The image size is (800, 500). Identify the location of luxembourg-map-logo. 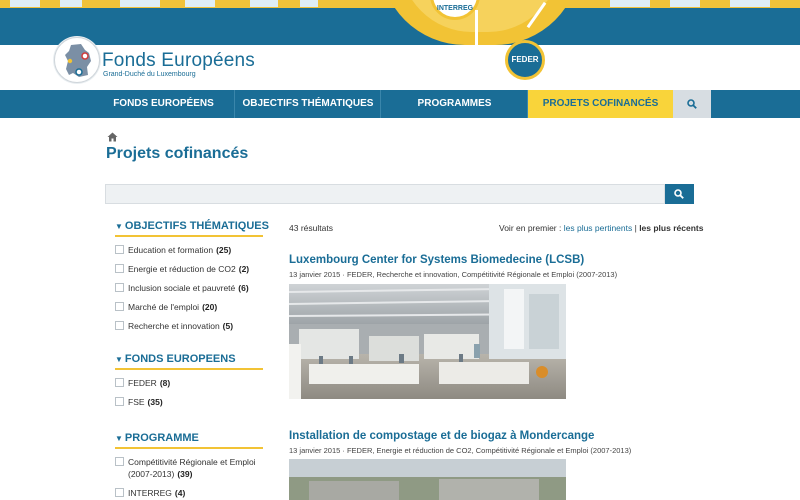
(77, 60).